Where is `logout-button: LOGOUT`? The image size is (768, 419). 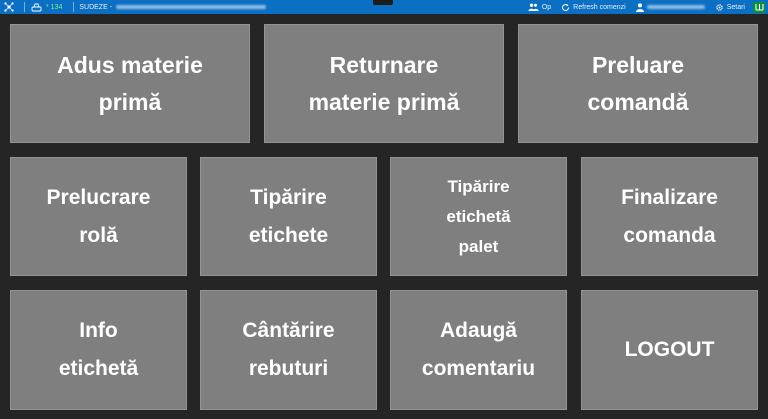 logout-button: LOGOUT is located at coordinates (669, 350).